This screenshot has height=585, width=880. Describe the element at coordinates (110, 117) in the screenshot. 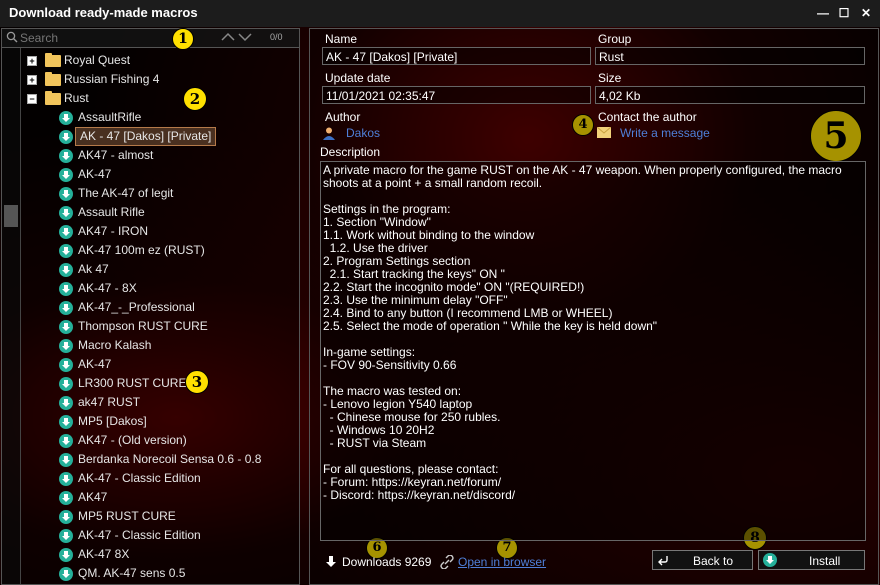

I see `tree-item-label: AssaultRifle` at that location.